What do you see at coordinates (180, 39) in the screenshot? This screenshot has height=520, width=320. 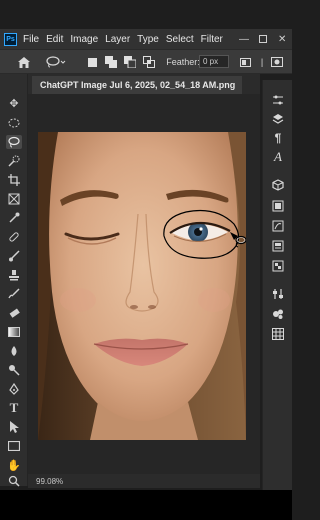 I see `menu-select: Select` at bounding box center [180, 39].